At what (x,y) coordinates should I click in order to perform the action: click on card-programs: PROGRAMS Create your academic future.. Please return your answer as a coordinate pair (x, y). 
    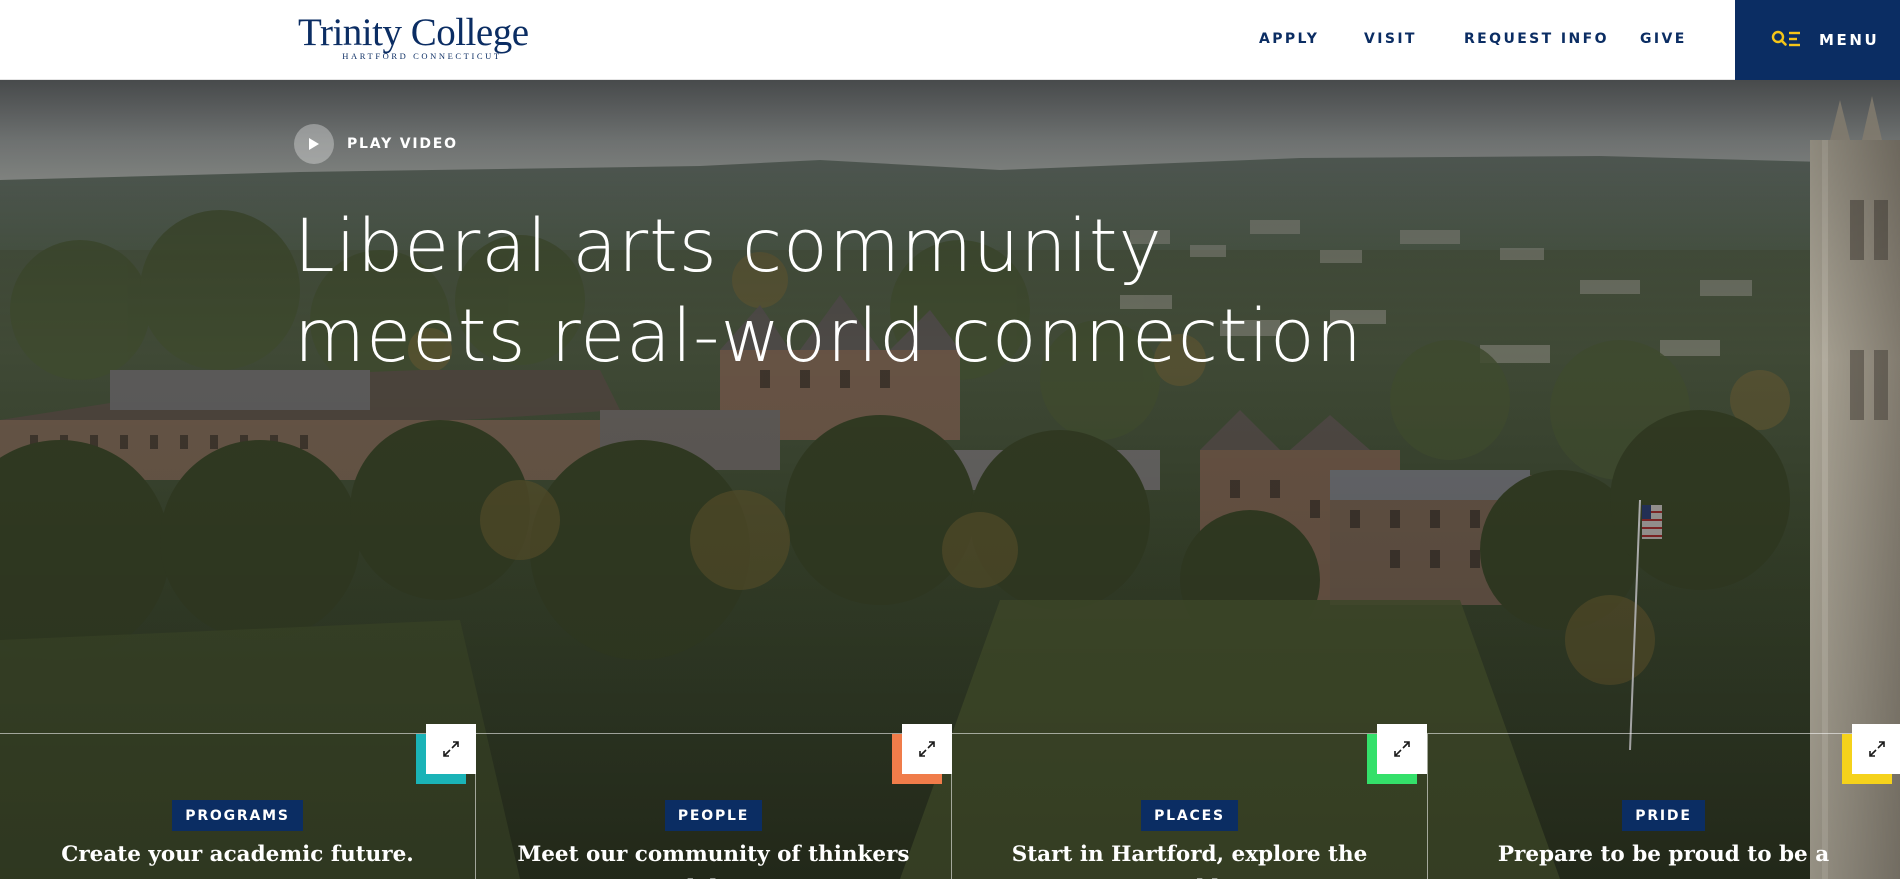
    Looking at the image, I should click on (238, 801).